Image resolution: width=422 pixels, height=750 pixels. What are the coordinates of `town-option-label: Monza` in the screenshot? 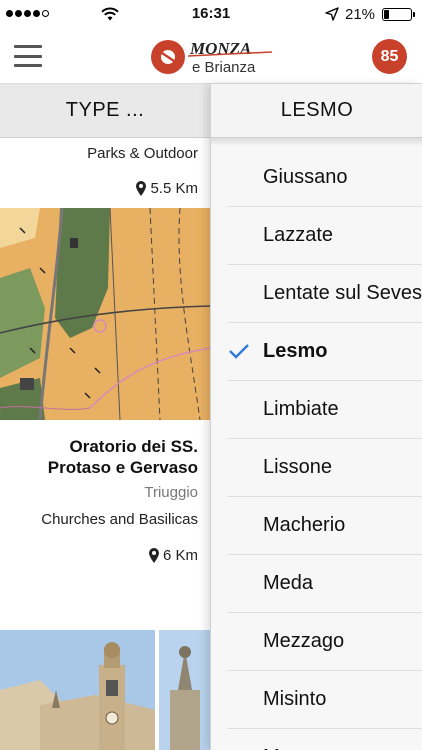 It's located at (293, 748).